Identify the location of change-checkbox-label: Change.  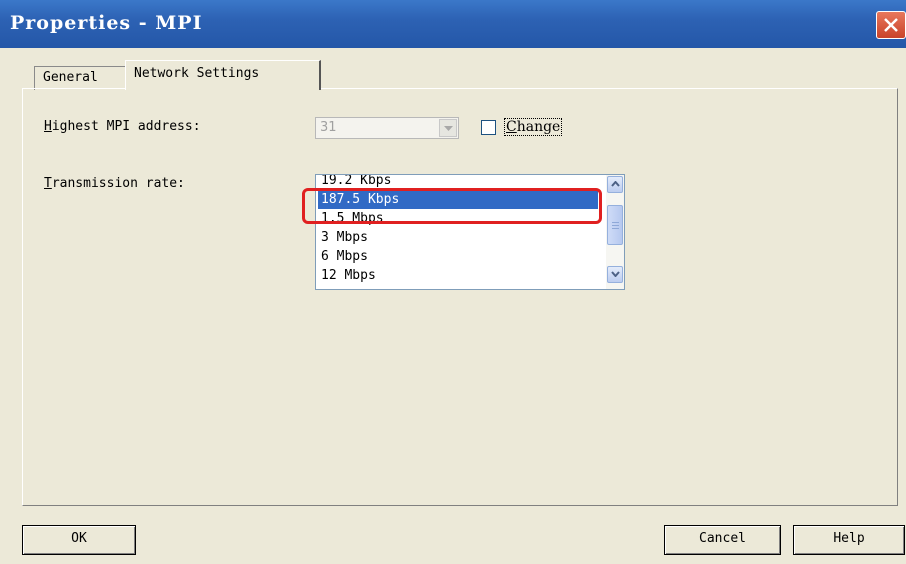
(533, 127).